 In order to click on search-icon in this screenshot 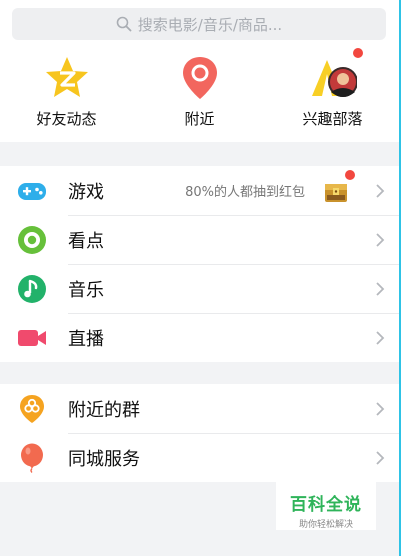, I will do `click(124, 24)`.